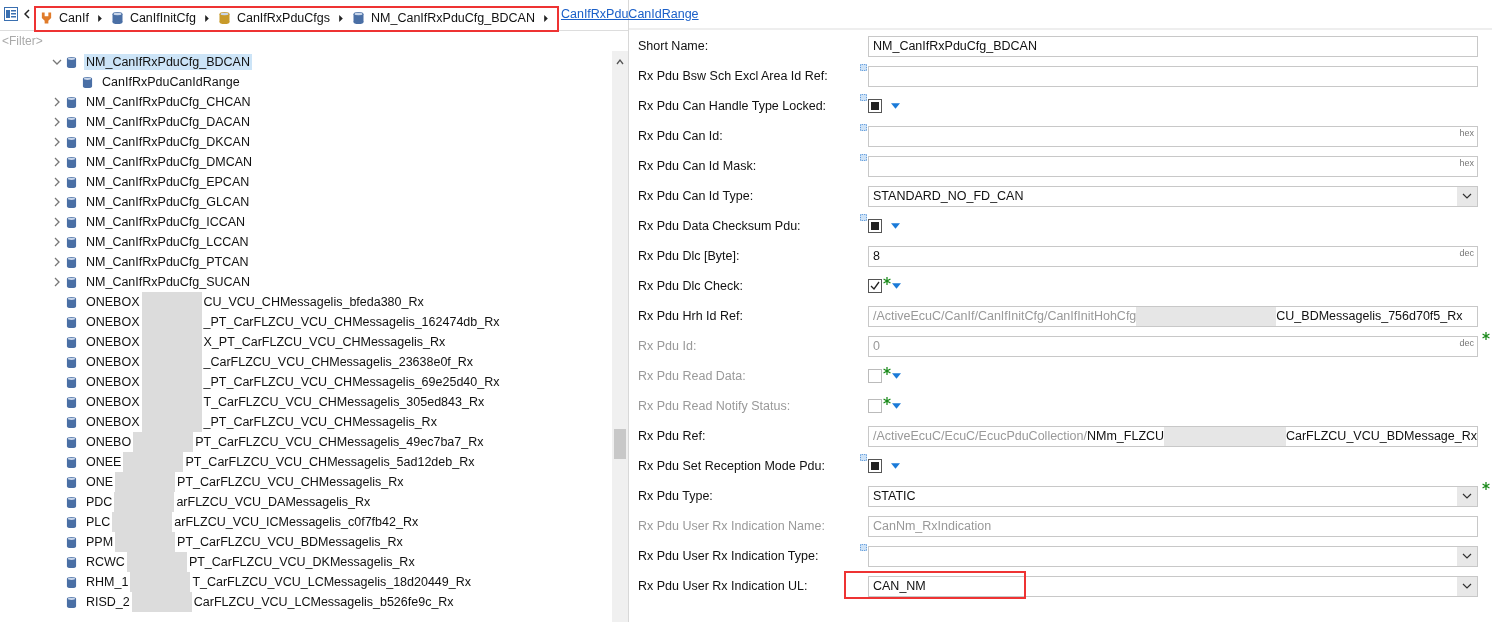  I want to click on reference-field: /ActiveEcuC/EcuC/EcucPduCollection/NMm_FLZCU CarFLZCU_VCU_BDMessage_Rx, so click(1173, 436).